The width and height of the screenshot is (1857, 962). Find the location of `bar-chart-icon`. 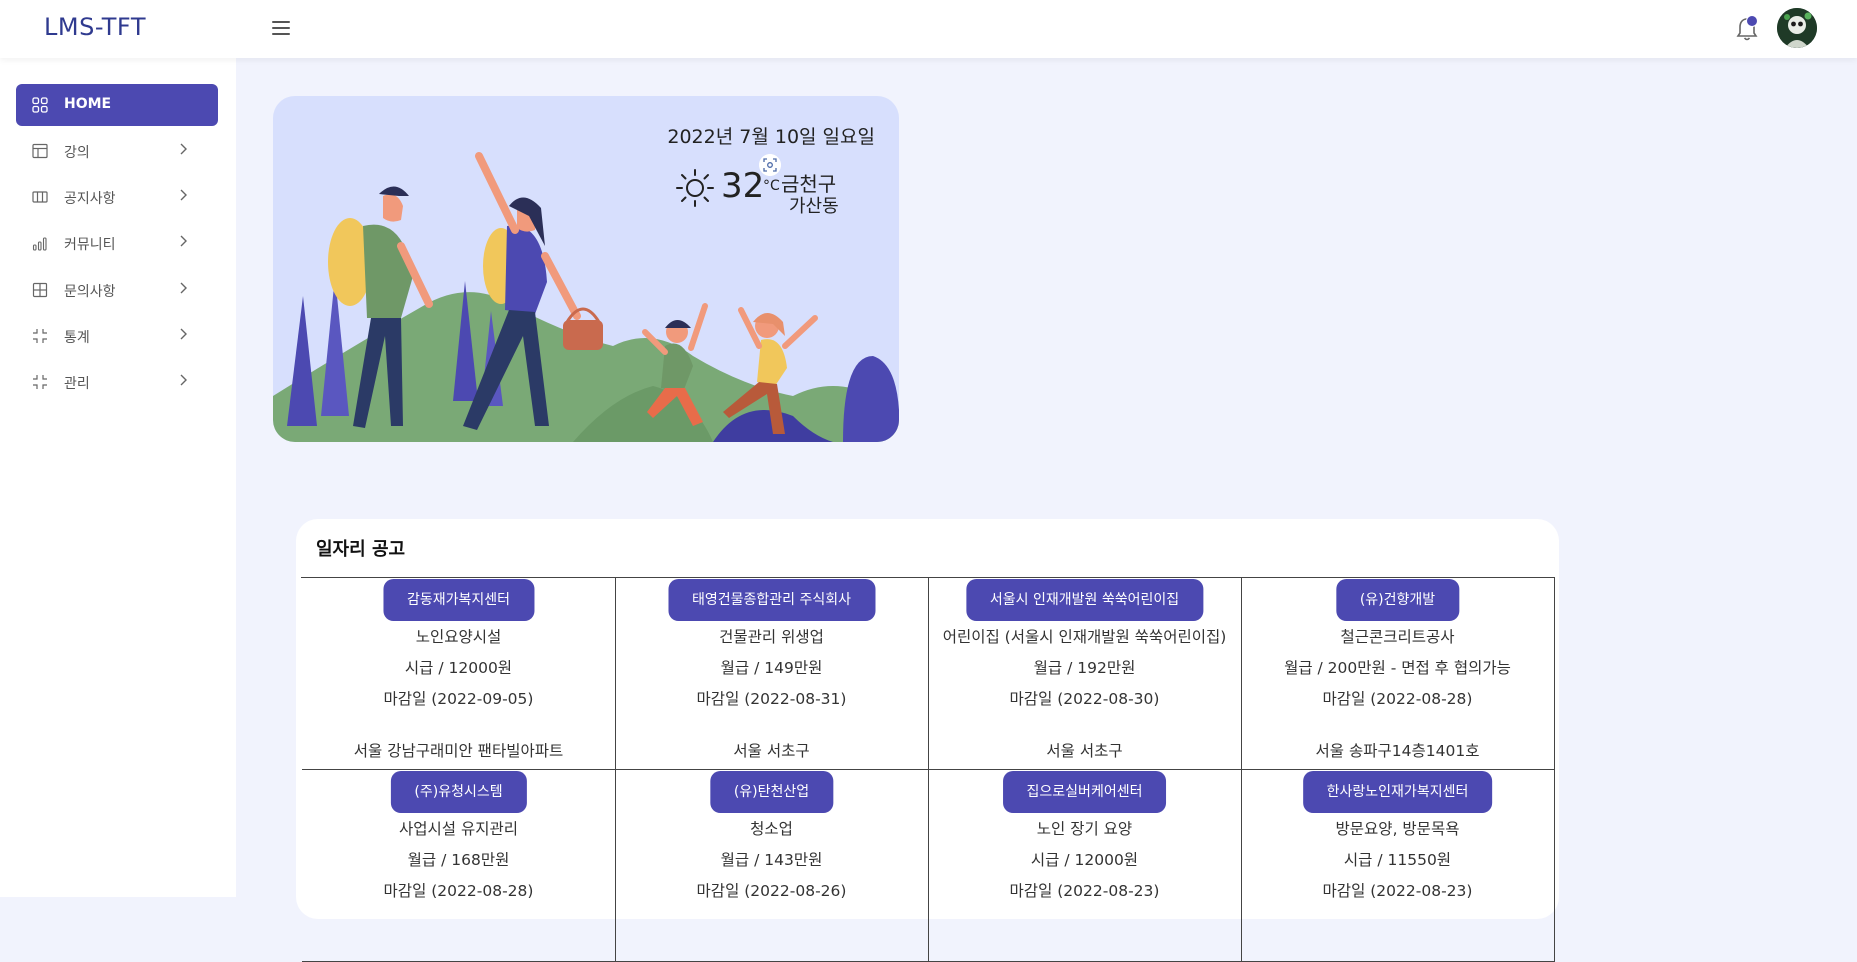

bar-chart-icon is located at coordinates (39, 244).